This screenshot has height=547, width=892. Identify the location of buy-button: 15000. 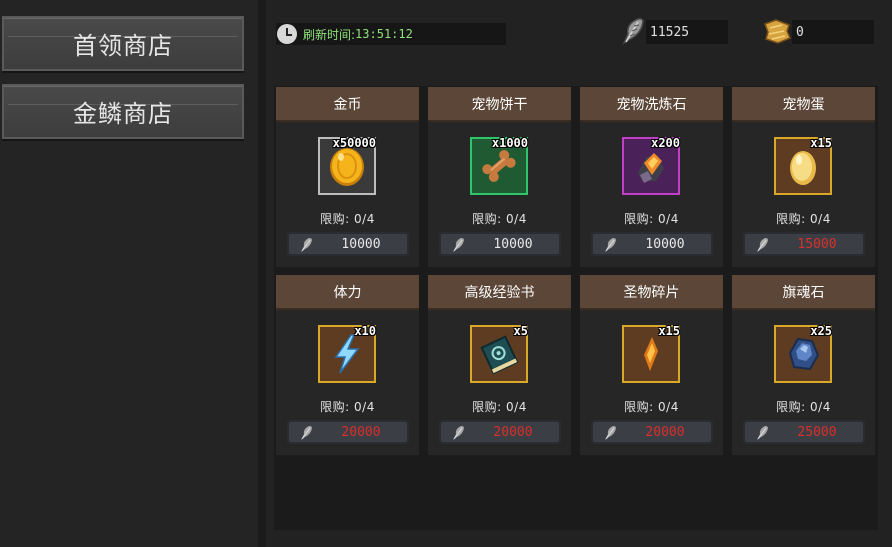
(804, 244).